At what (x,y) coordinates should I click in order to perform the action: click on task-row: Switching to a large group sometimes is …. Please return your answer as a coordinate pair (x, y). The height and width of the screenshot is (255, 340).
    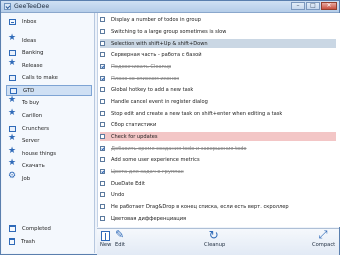
    Looking at the image, I should click on (218, 31).